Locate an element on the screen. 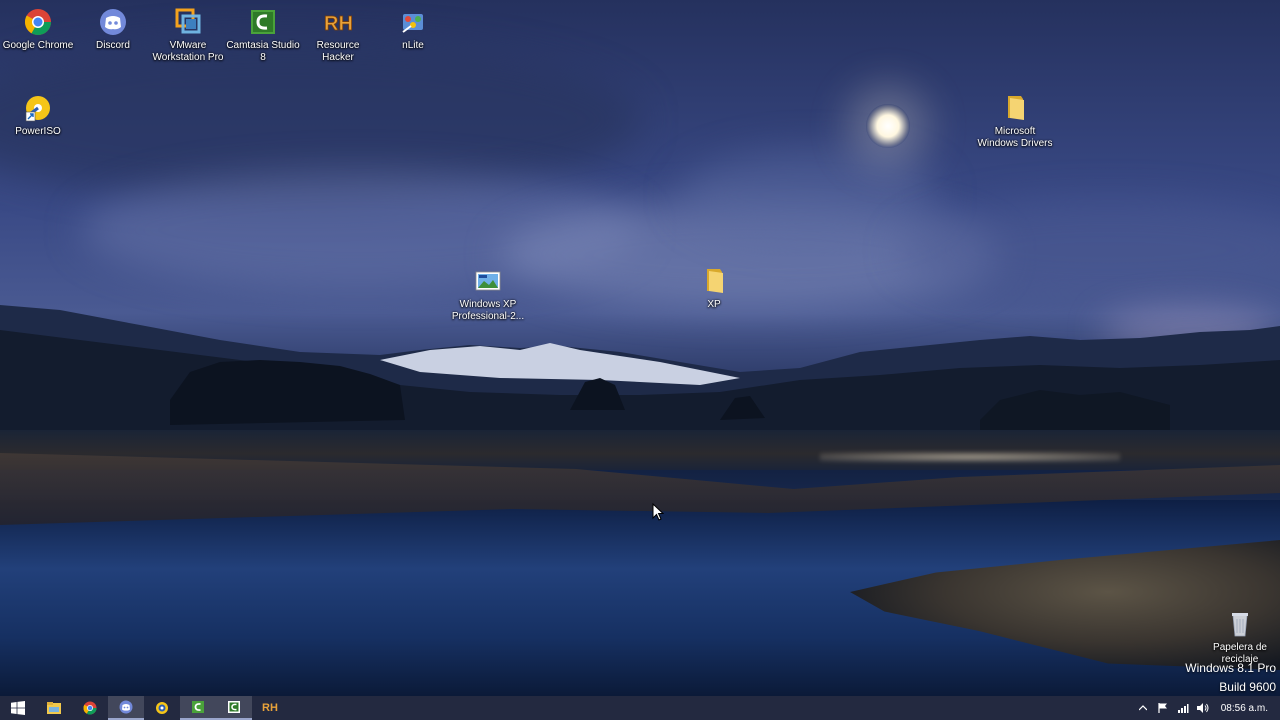 The height and width of the screenshot is (720, 1280). taskbar-poweriso is located at coordinates (162, 708).